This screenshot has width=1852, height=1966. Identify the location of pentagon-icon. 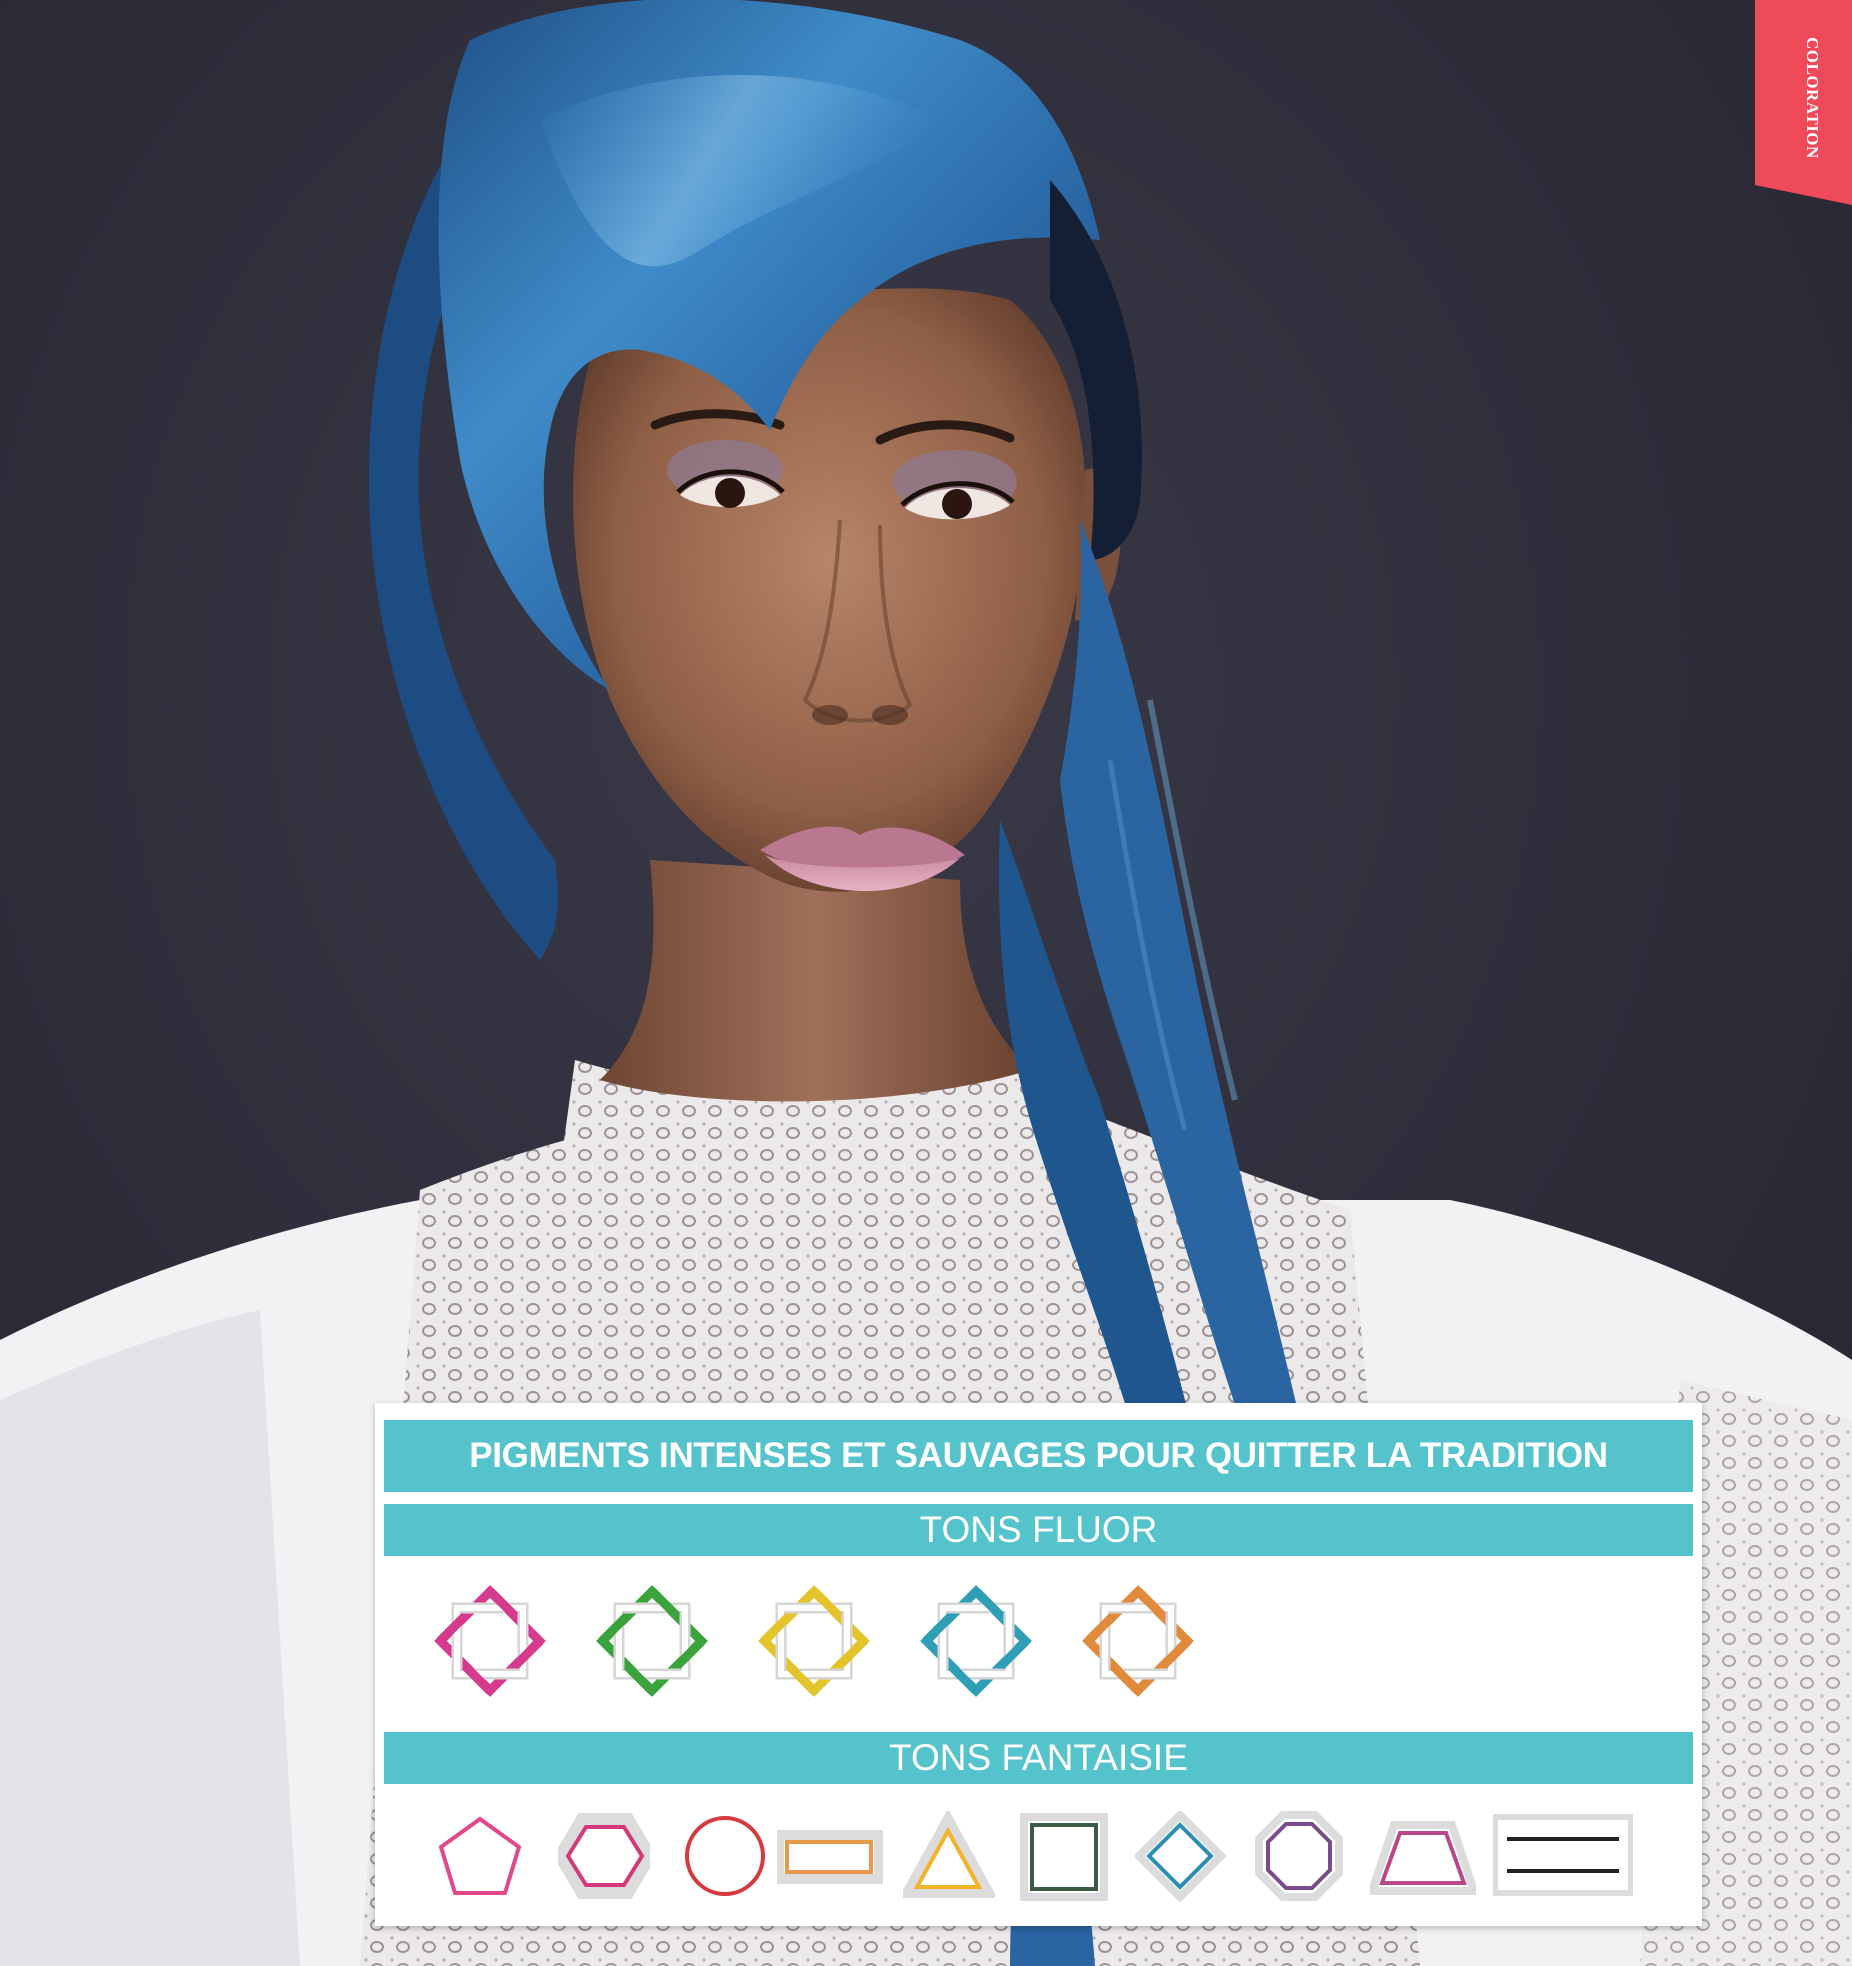
(480, 1855).